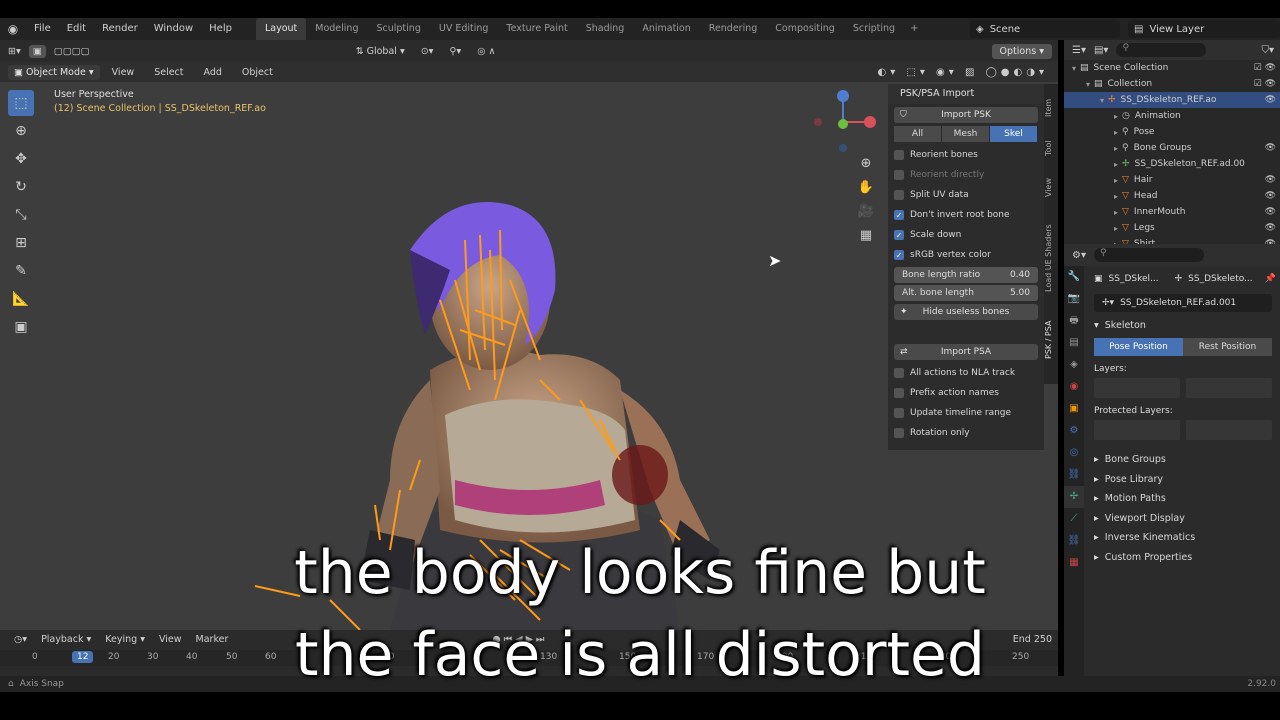 The height and width of the screenshot is (720, 1280). Describe the element at coordinates (1074, 321) in the screenshot. I see `output-tab-icon: 🖶` at that location.